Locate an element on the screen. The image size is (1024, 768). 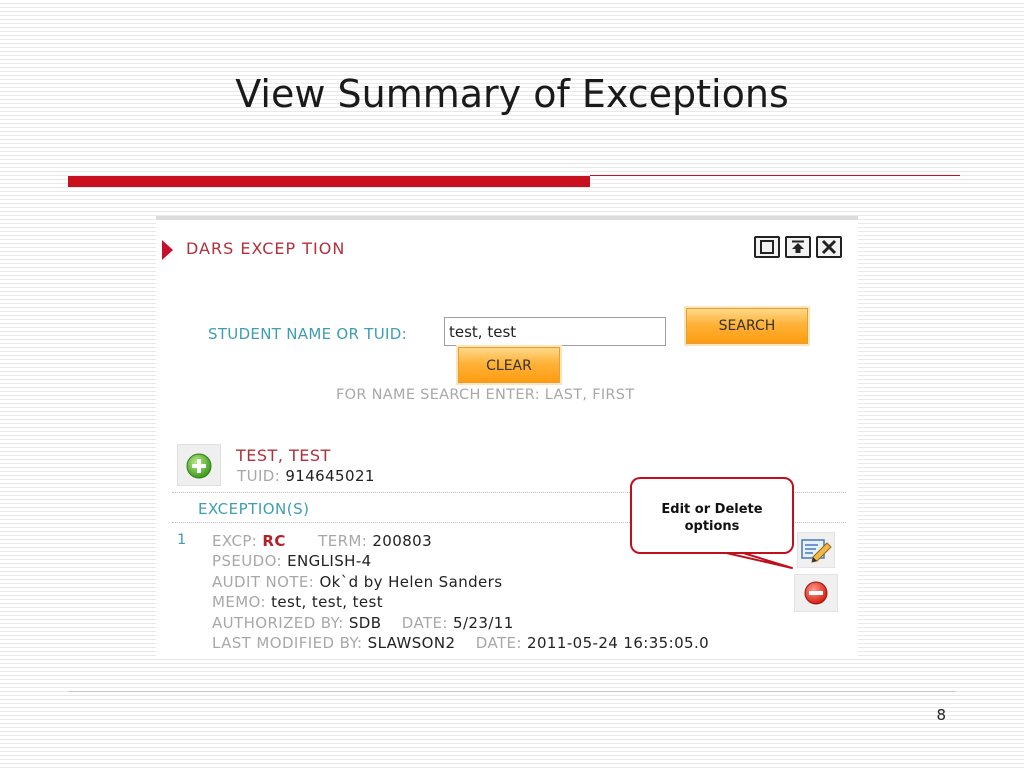
authorized-value: SDB is located at coordinates (365, 623).